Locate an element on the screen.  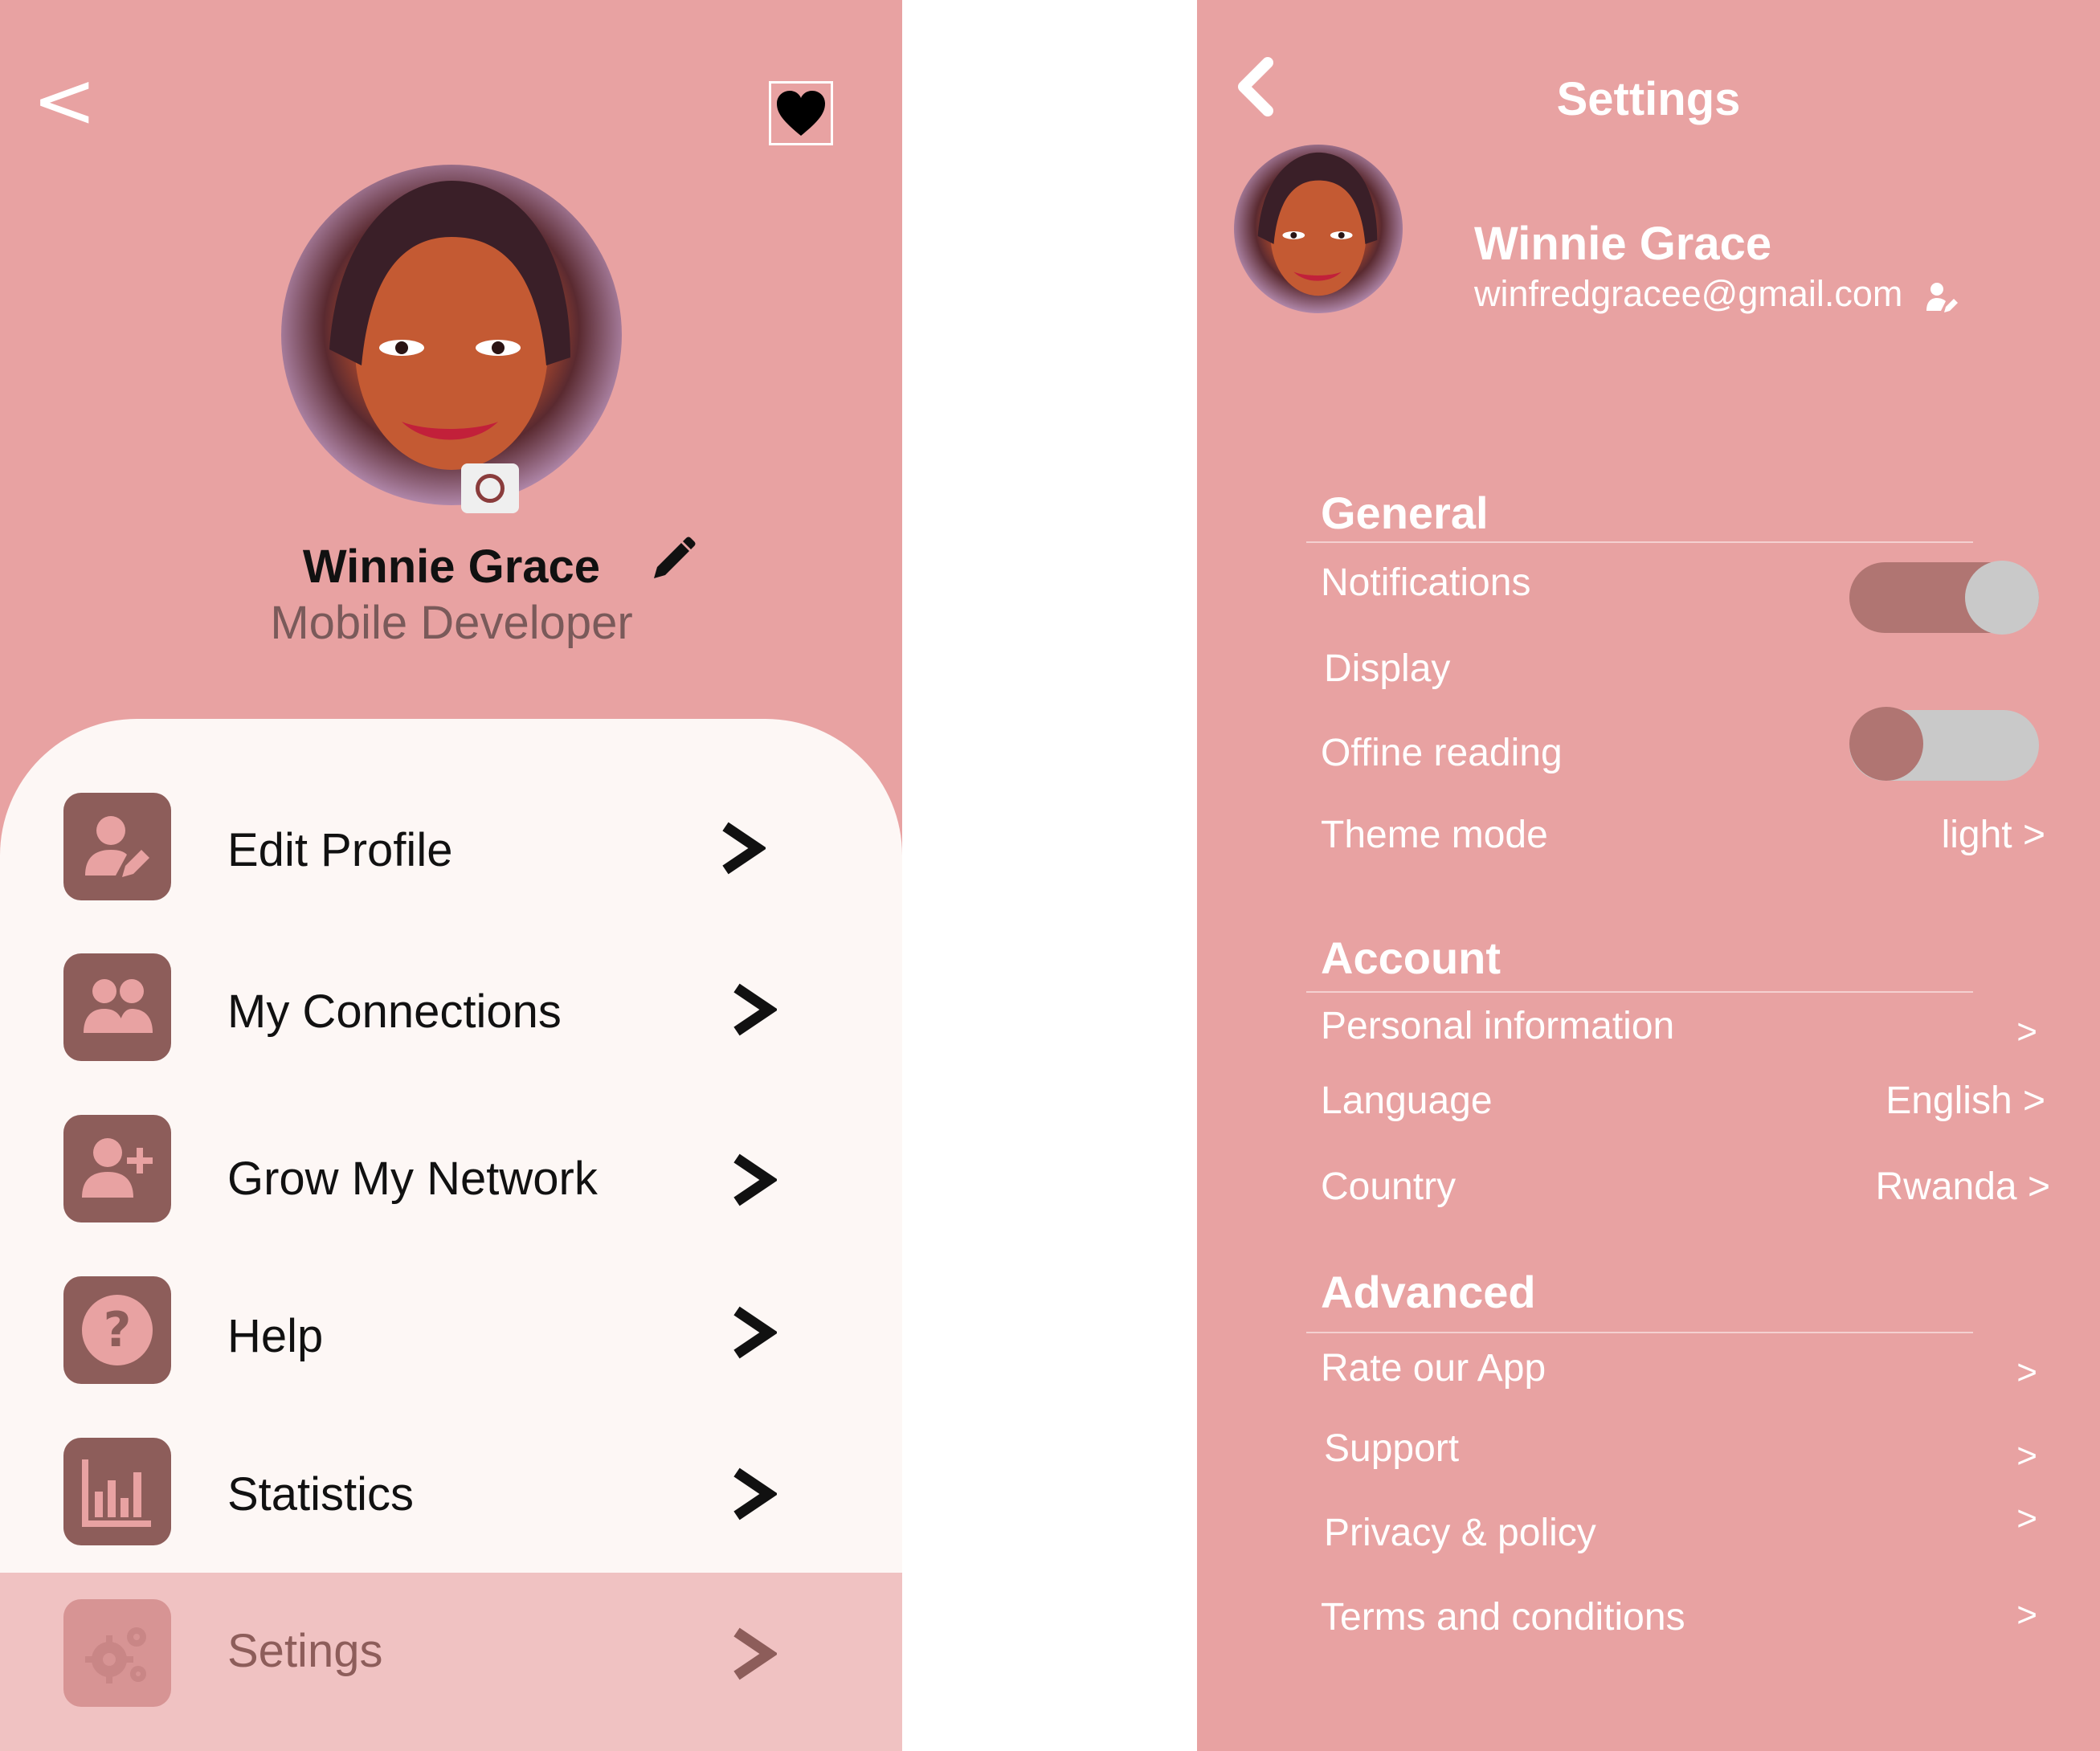
menu-item-edit-profile: Edit Profile is located at coordinates (451, 849).